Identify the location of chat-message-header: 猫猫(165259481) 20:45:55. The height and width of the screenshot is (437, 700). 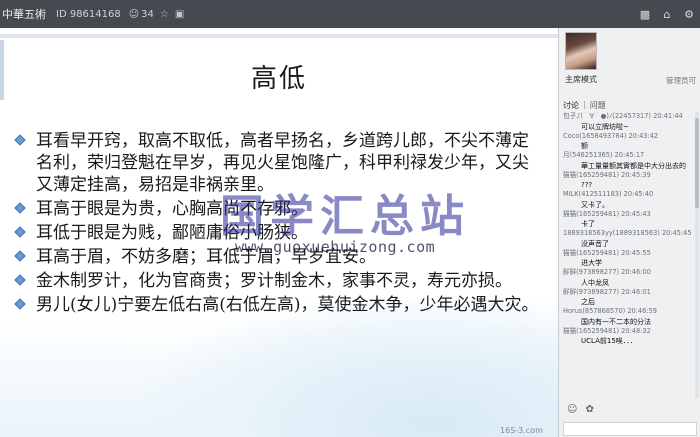
(607, 252).